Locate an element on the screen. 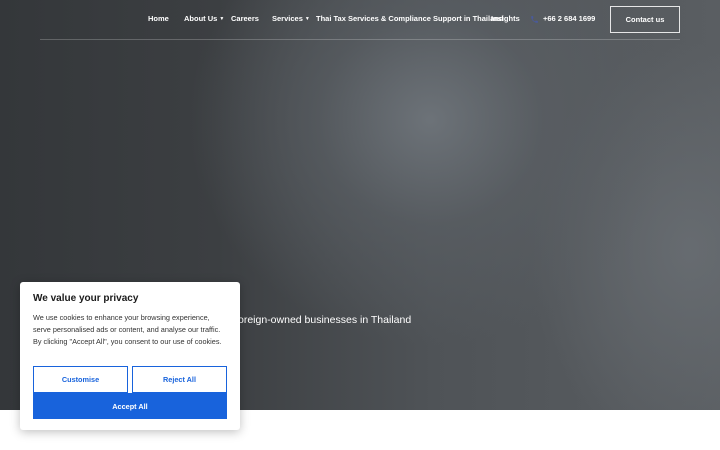 This screenshot has width=720, height=450. nav-item-insights: Insights is located at coordinates (505, 19).